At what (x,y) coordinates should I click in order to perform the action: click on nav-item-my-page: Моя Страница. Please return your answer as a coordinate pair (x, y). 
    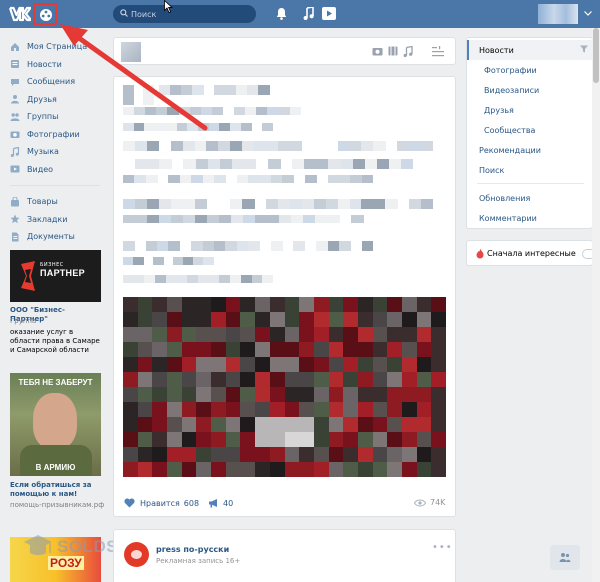
    Looking at the image, I should click on (56, 47).